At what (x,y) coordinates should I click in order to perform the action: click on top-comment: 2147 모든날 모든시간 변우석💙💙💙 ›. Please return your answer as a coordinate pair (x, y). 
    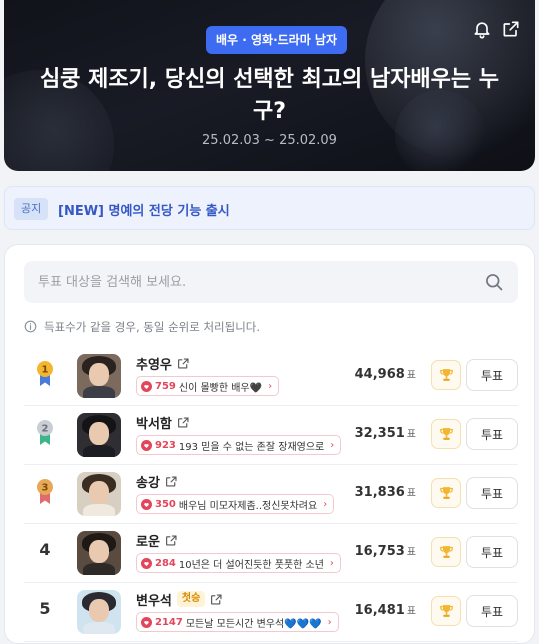
    Looking at the image, I should click on (237, 622).